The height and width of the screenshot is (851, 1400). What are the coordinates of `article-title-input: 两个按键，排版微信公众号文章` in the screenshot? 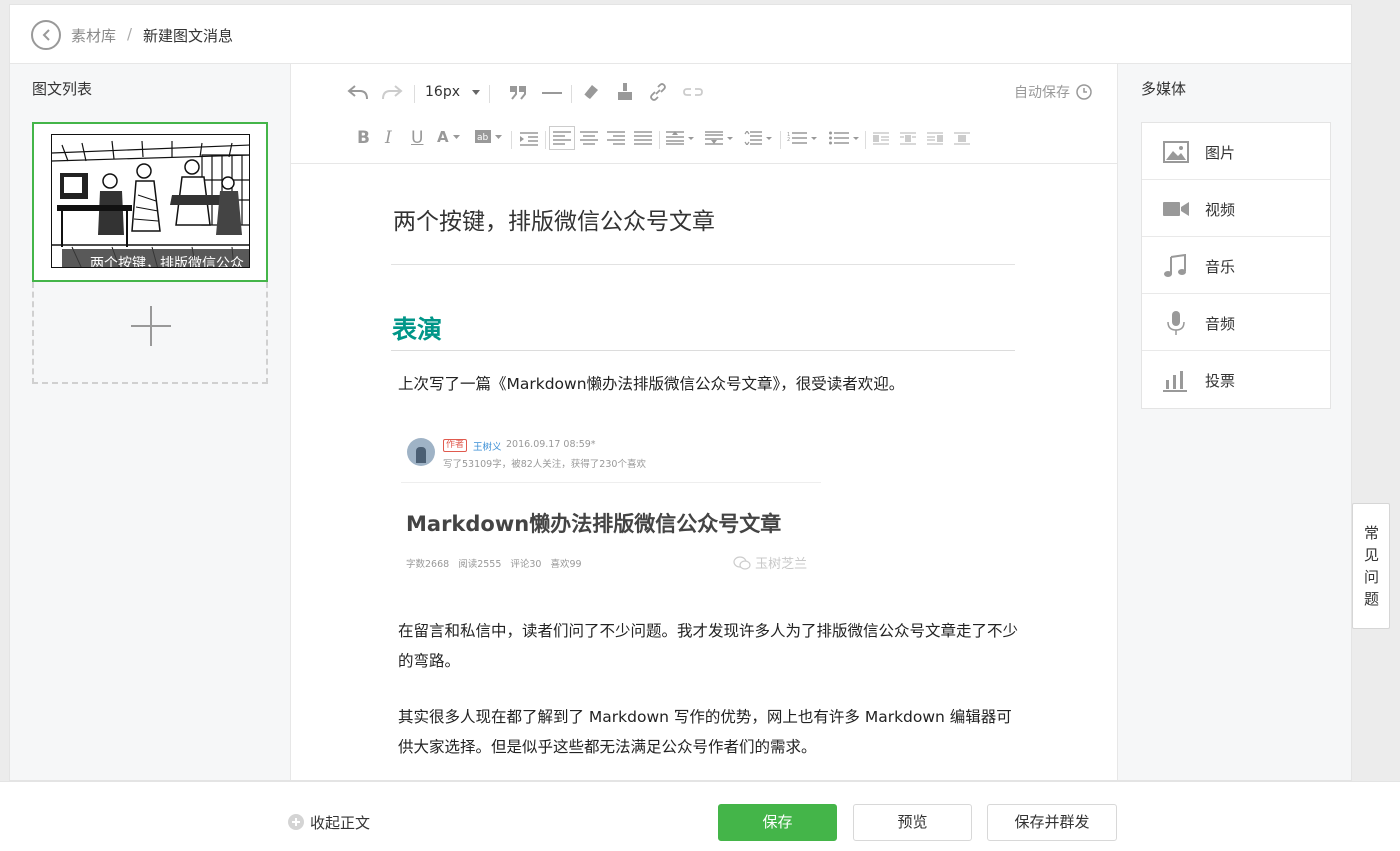 It's located at (554, 219).